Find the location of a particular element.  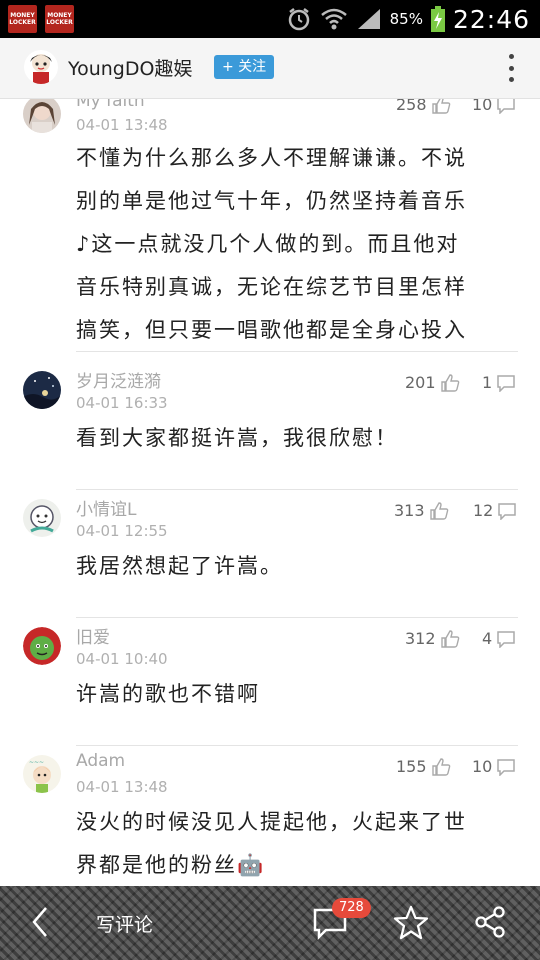

money-locker-app-icon: MONEY LOCKER is located at coordinates (22, 19).